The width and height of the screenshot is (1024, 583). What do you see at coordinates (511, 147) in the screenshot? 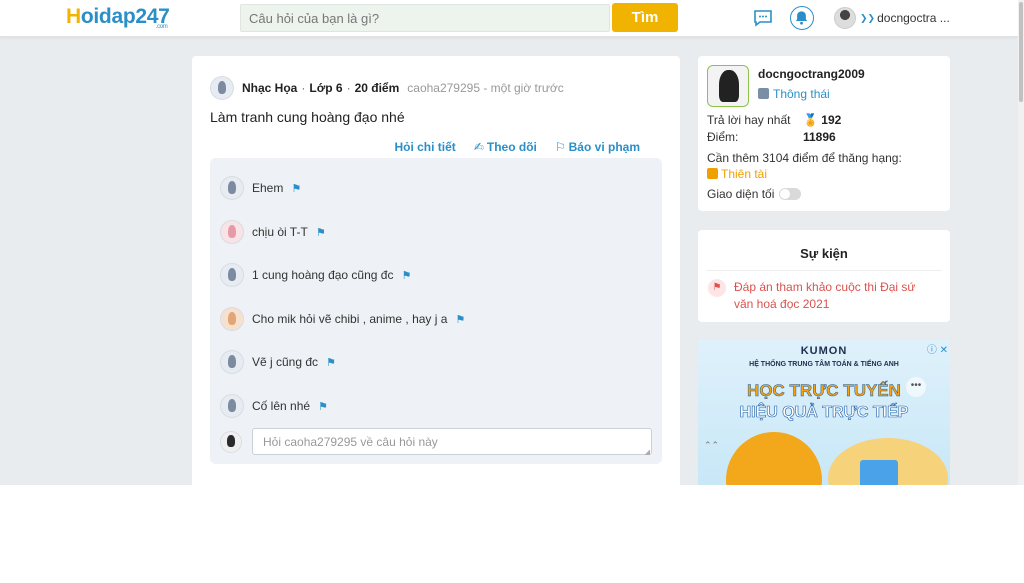
I see `follow-label: Theo dõi` at bounding box center [511, 147].